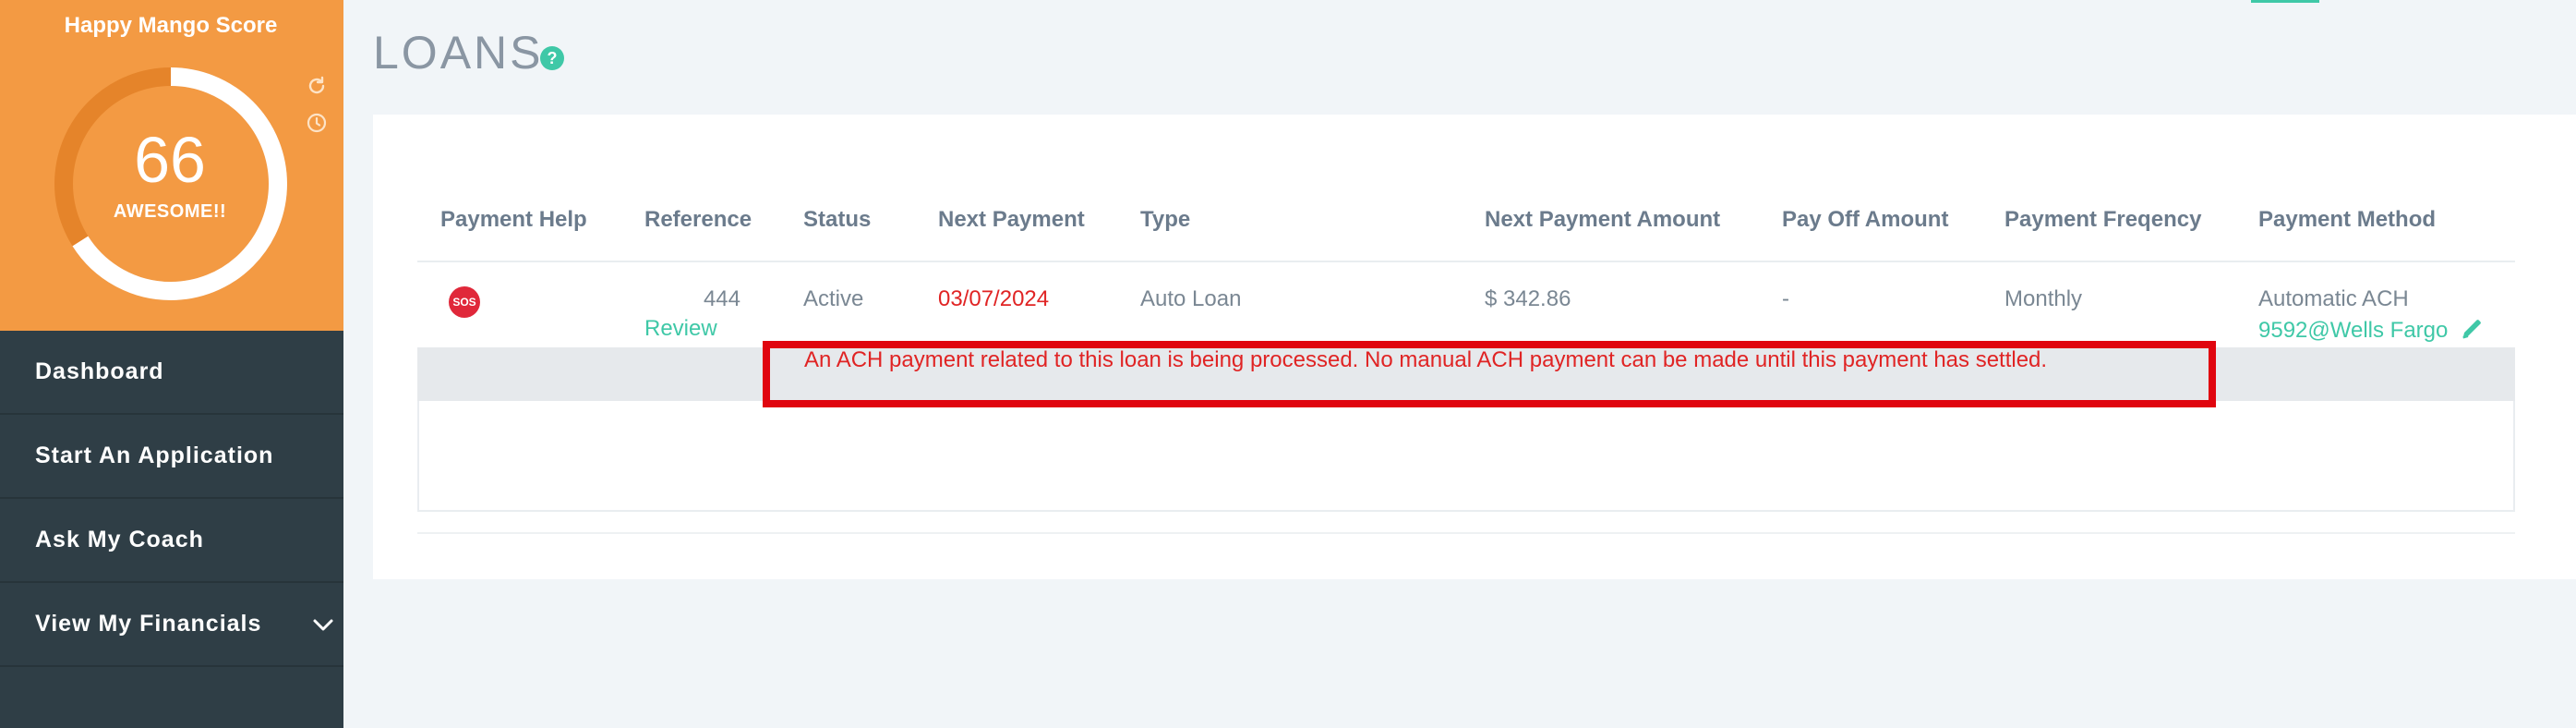 Image resolution: width=2576 pixels, height=728 pixels. I want to click on refresh-icon, so click(317, 86).